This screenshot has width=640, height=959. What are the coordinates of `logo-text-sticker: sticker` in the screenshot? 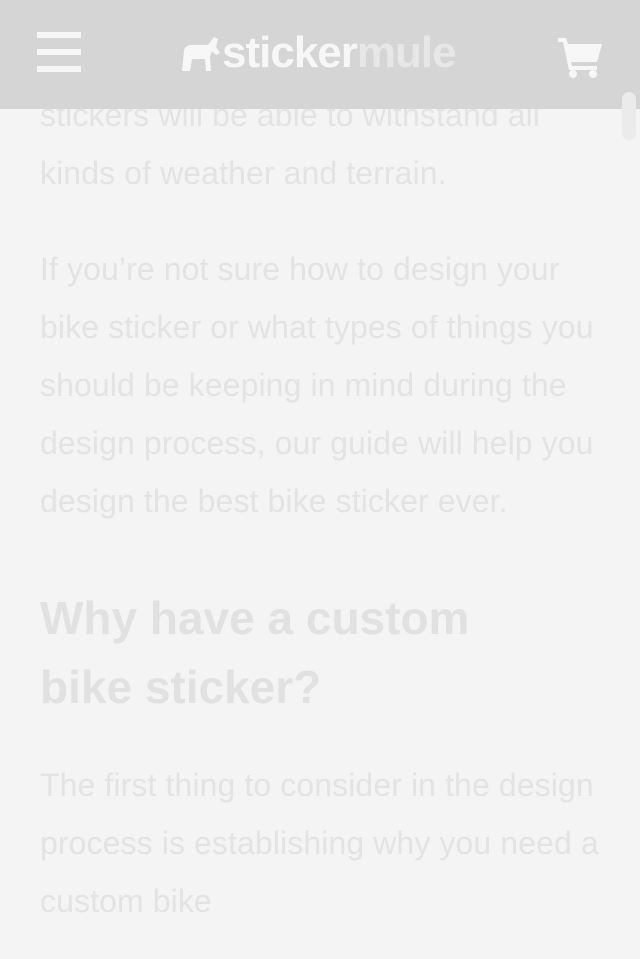 It's located at (290, 52).